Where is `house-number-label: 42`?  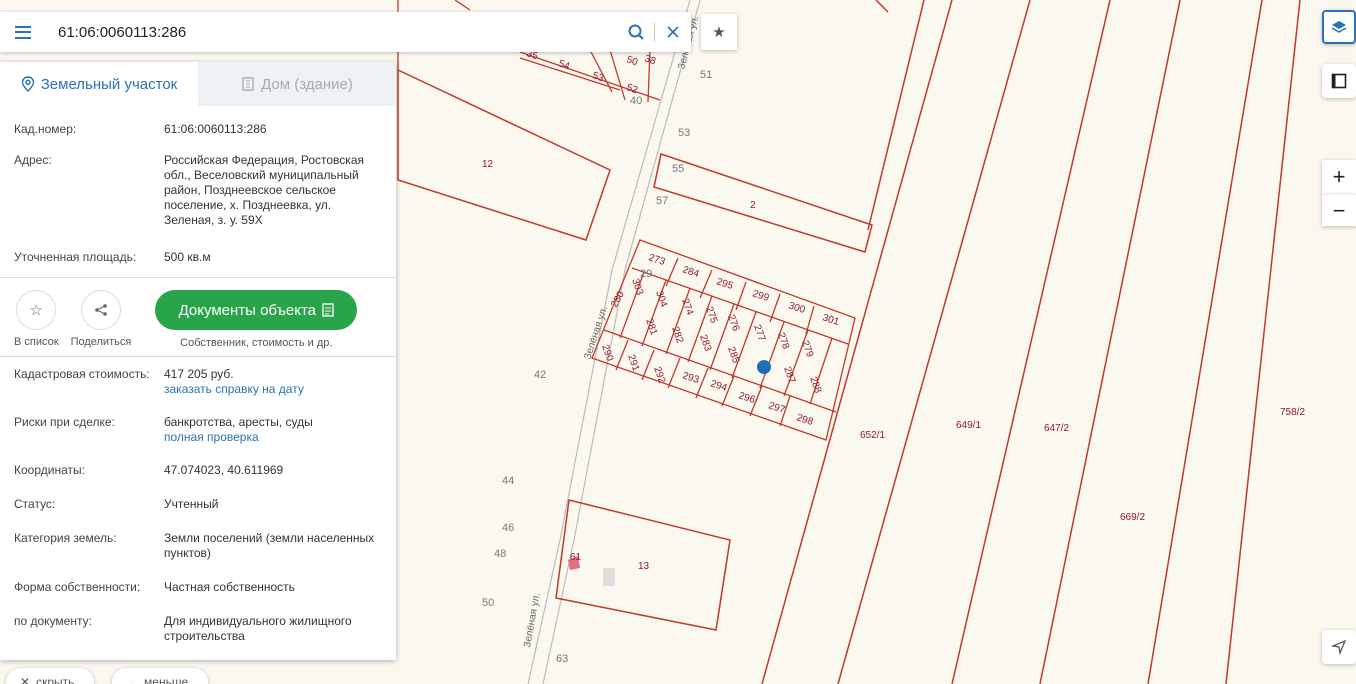
house-number-label: 42 is located at coordinates (540, 375).